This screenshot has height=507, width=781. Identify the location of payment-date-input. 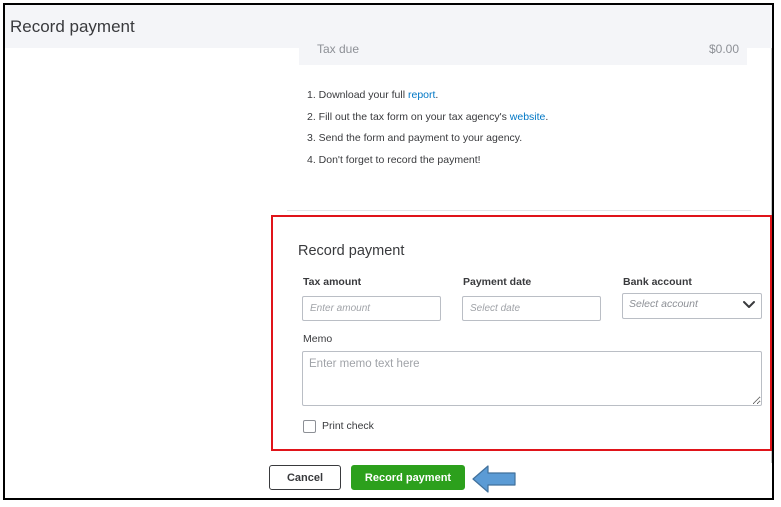
(531, 308).